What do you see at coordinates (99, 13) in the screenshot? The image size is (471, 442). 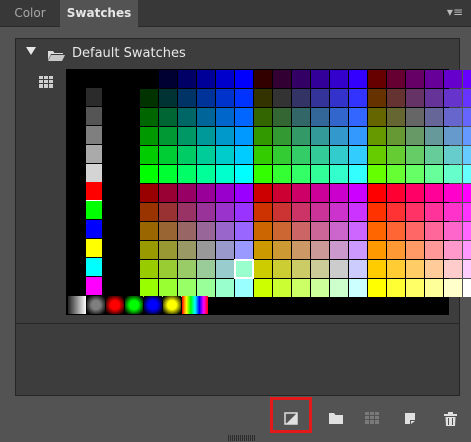 I see `tab-swatches: Swatches` at bounding box center [99, 13].